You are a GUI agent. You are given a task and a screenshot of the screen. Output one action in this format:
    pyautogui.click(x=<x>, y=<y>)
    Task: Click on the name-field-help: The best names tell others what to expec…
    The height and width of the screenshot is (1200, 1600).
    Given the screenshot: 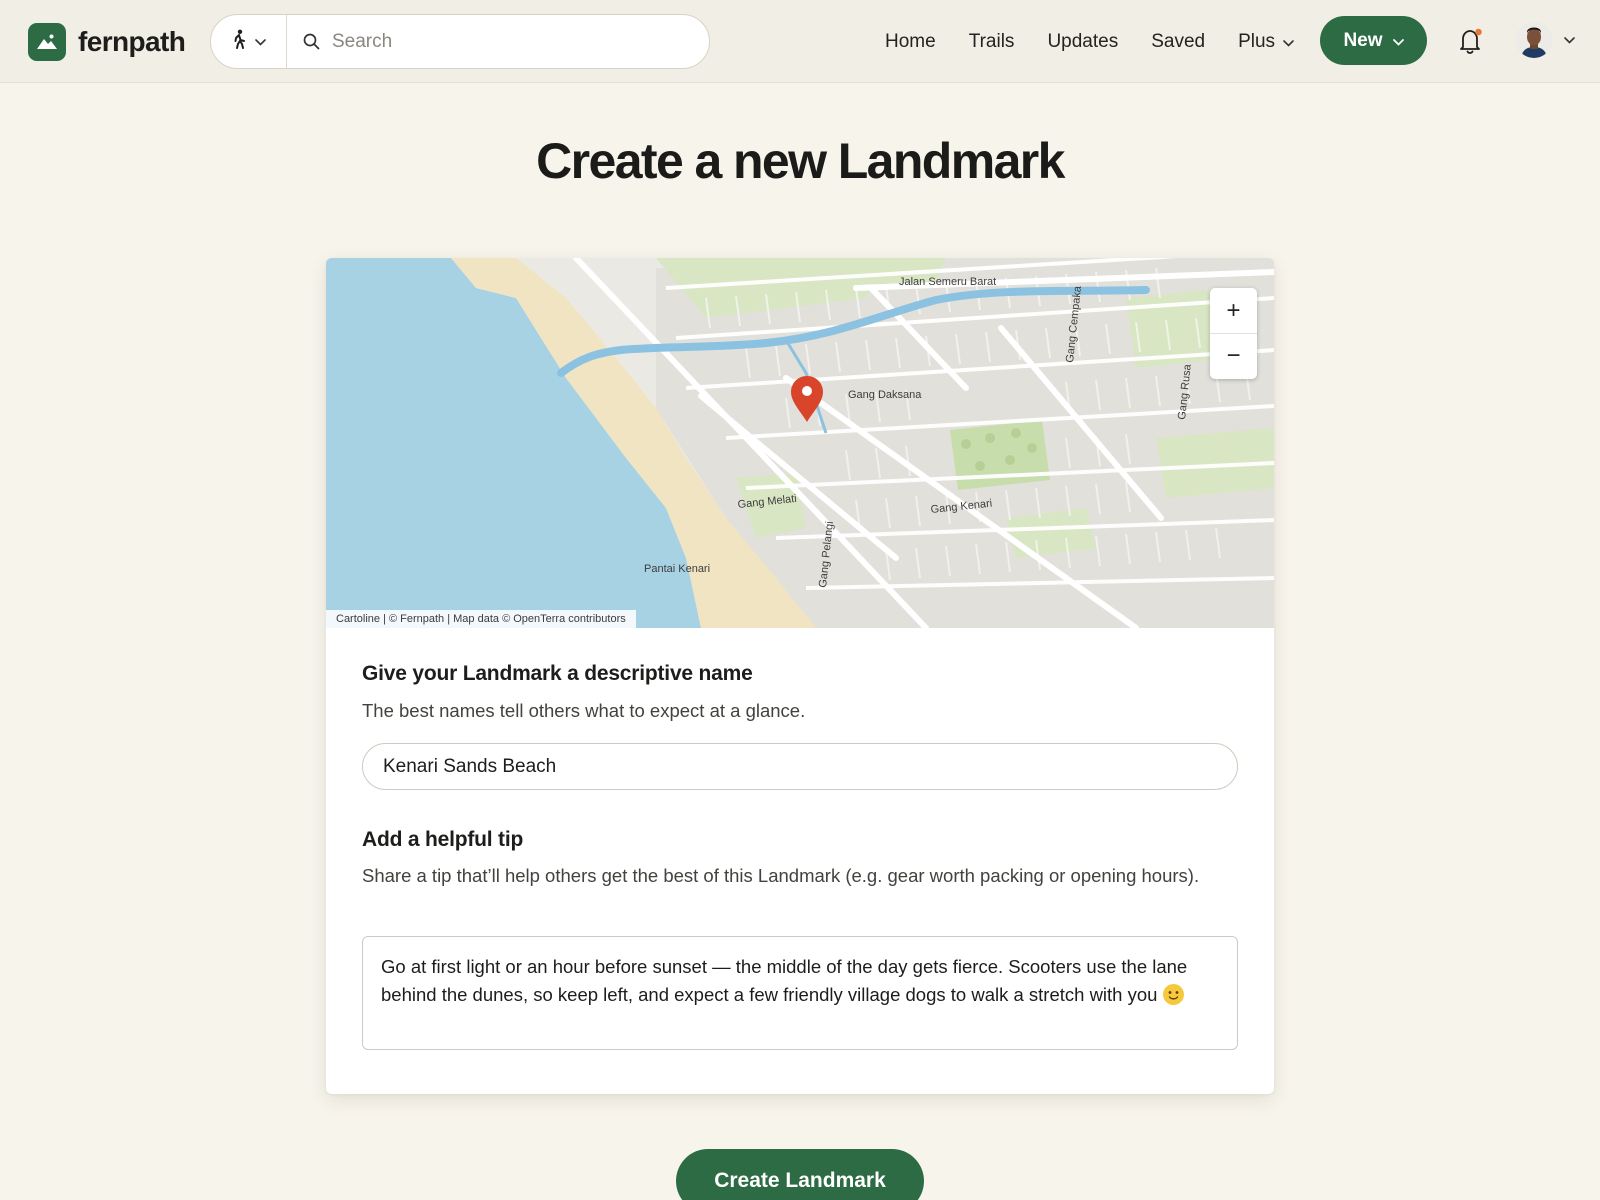 What is the action you would take?
    pyautogui.click(x=584, y=710)
    